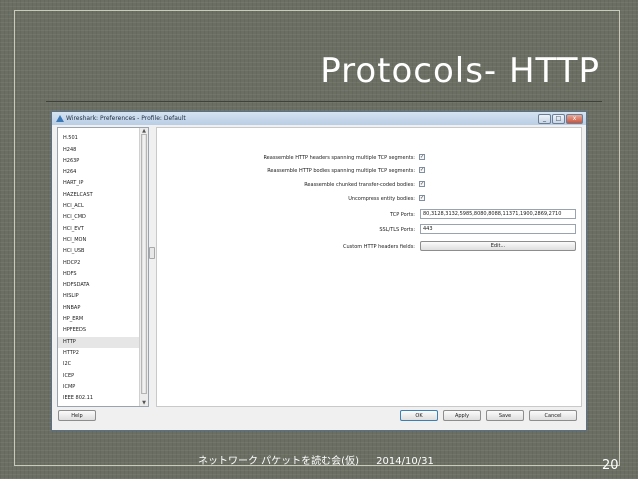 The image size is (638, 479). I want to click on sidebar-item: HAZELCAST, so click(100, 195).